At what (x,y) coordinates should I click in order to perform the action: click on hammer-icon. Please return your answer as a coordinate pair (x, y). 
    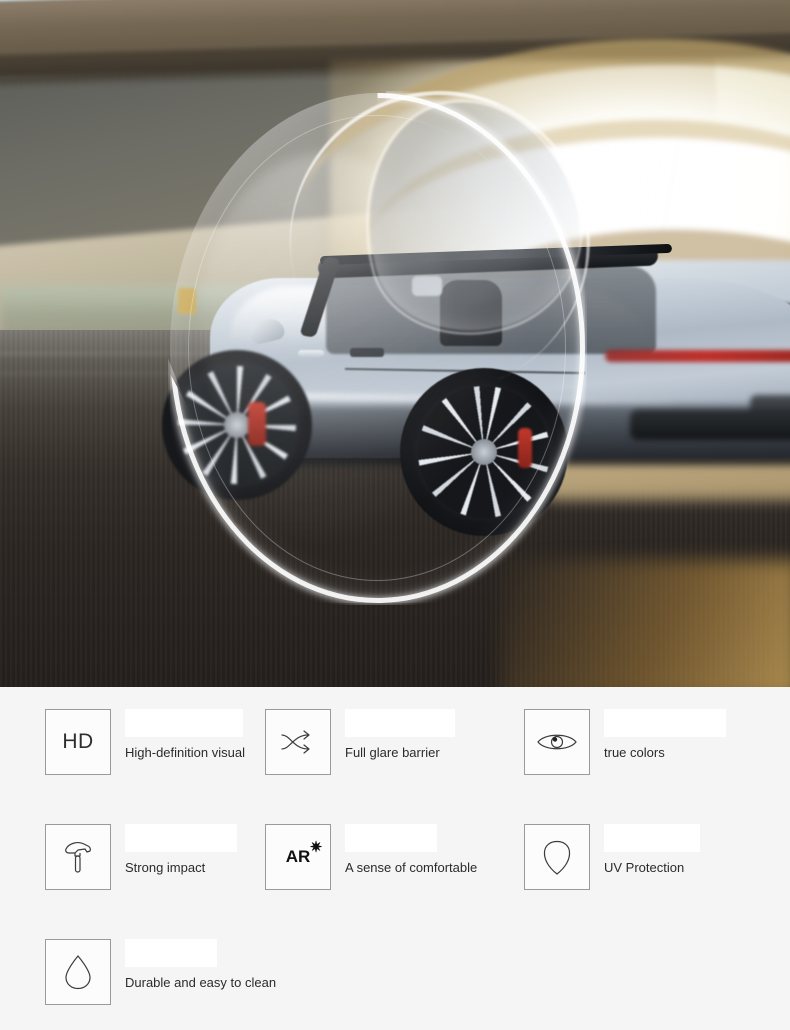
    Looking at the image, I should click on (78, 857).